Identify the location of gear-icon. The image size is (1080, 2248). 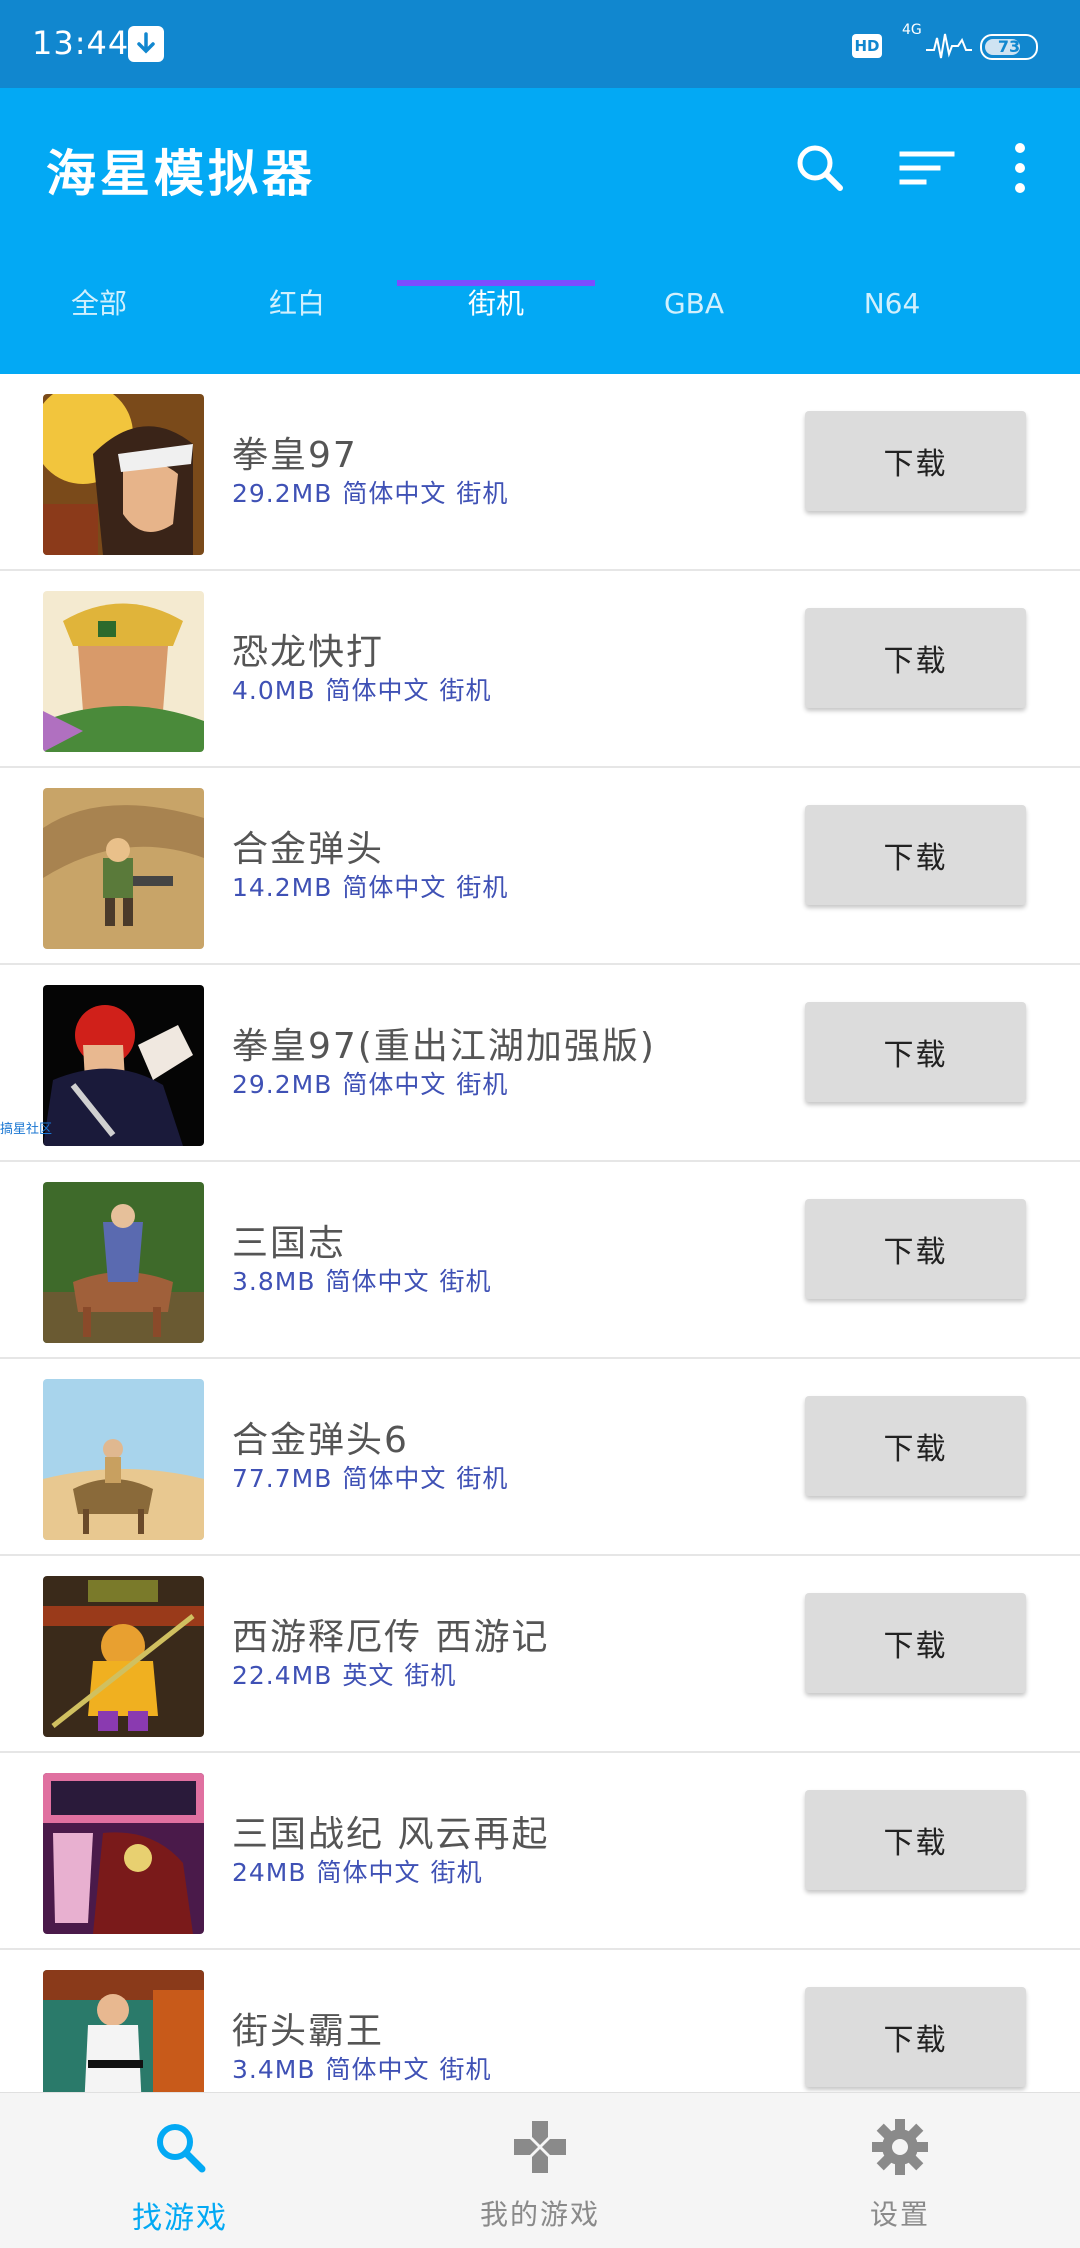
(900, 2147).